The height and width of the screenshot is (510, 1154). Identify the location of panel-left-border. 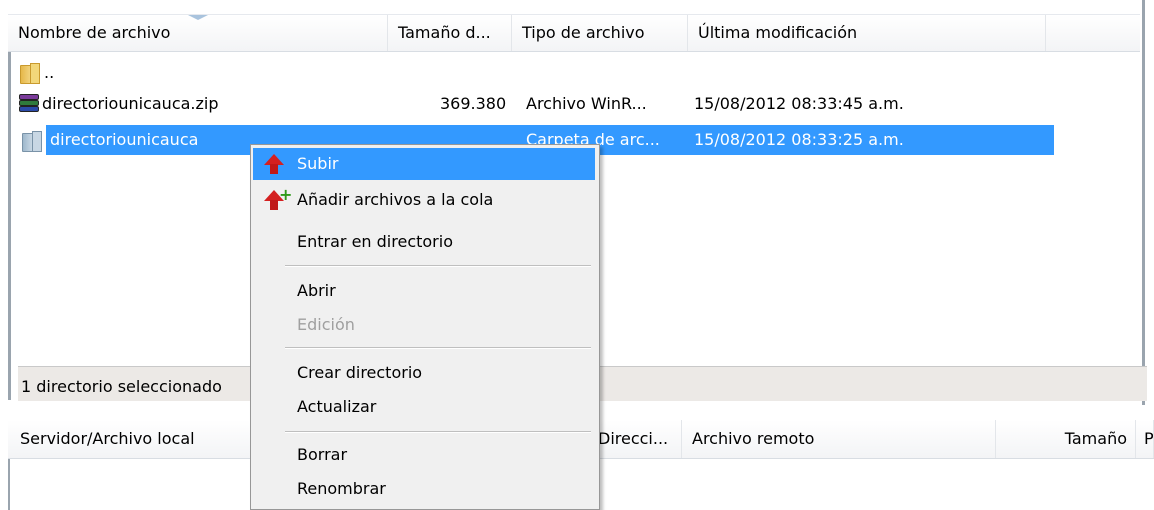
(9, 207).